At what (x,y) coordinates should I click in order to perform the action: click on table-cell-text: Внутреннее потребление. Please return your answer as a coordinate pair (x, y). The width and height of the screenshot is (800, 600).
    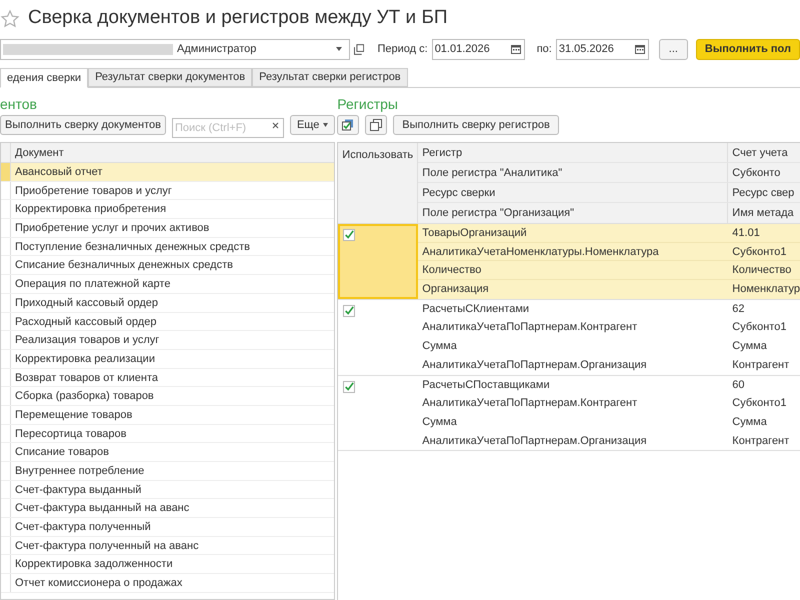
    Looking at the image, I should click on (79, 471).